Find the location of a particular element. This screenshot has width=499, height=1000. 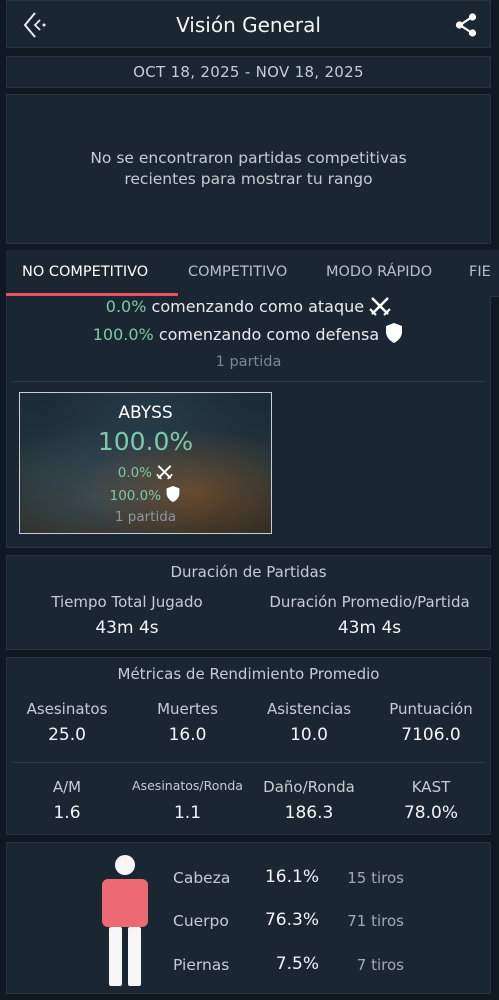

body-pct: 76.3% is located at coordinates (291, 920).